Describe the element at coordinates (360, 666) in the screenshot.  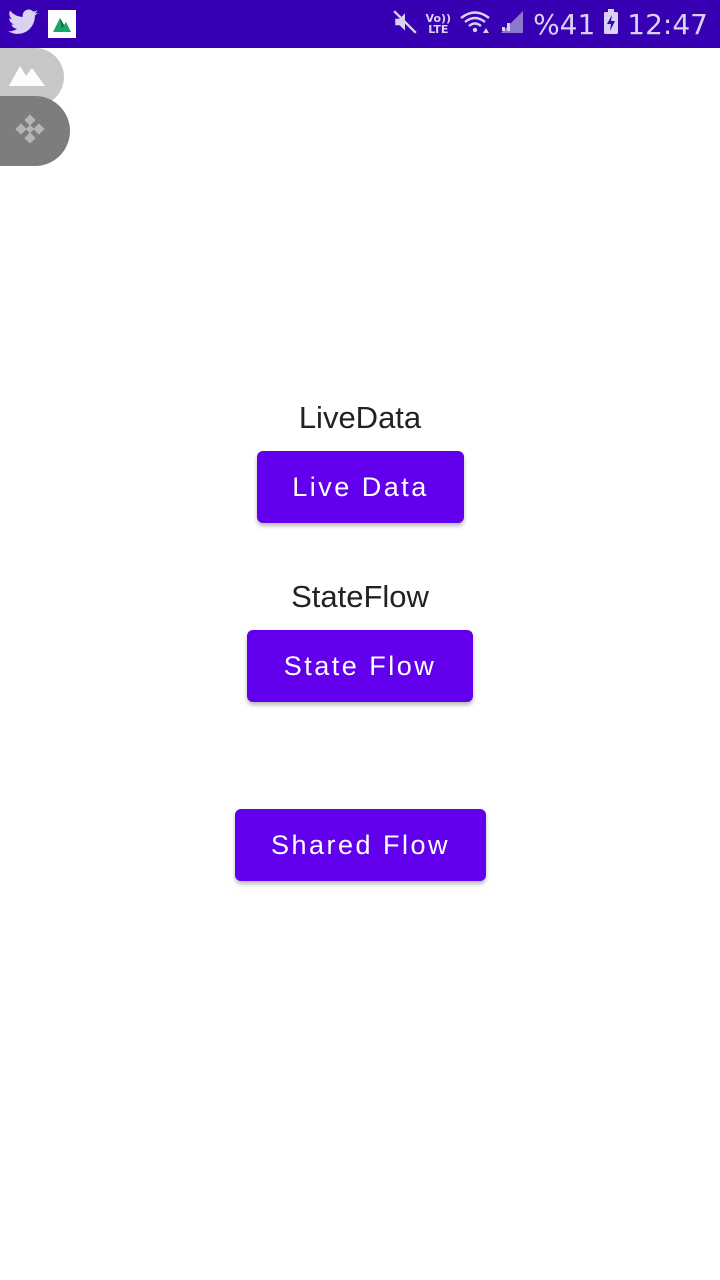
I see `state-flow-button: State Flow` at that location.